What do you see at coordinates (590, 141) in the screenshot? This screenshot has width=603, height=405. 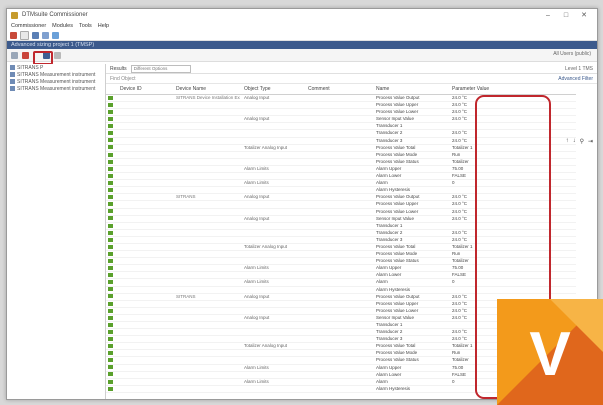 I see `export-icon: ⇥` at bounding box center [590, 141].